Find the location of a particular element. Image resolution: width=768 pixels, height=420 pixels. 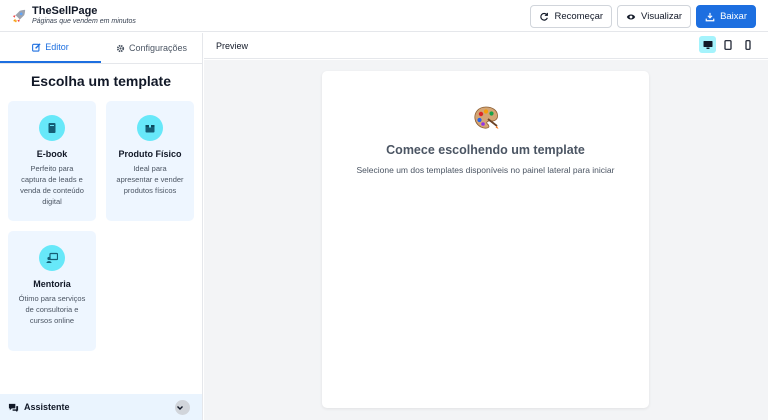

preview-toolbar: Preview is located at coordinates (486, 46).